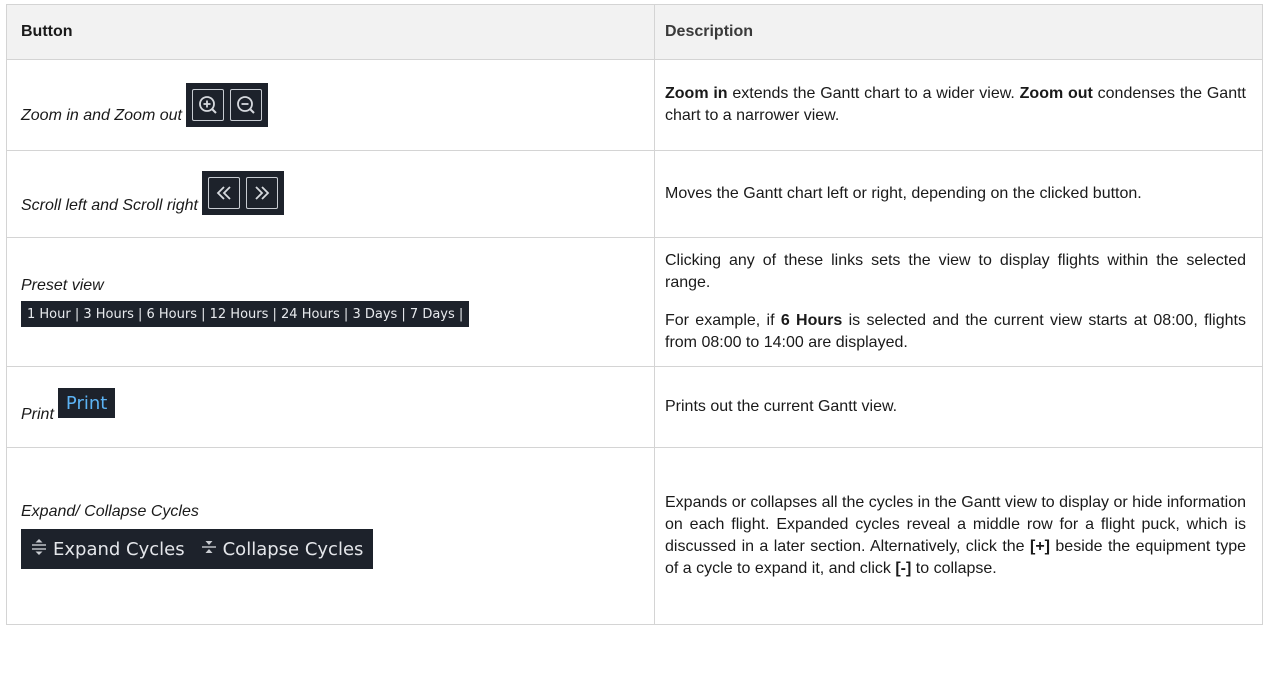 This screenshot has width=1268, height=690. Describe the element at coordinates (207, 105) in the screenshot. I see `zoom-in-icon` at that location.